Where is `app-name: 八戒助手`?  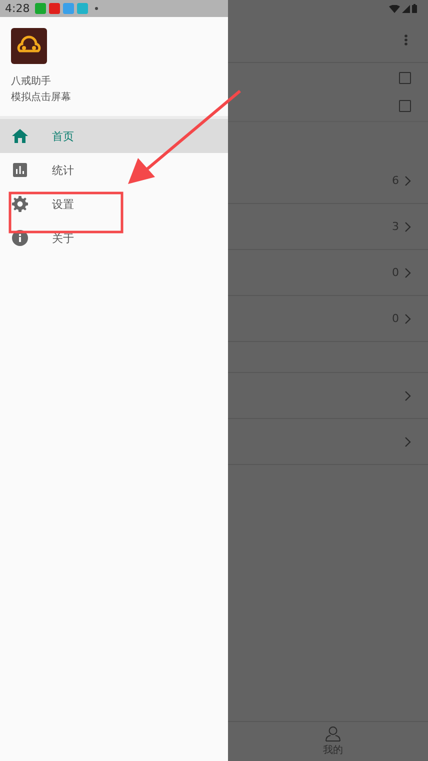 app-name: 八戒助手 is located at coordinates (31, 81).